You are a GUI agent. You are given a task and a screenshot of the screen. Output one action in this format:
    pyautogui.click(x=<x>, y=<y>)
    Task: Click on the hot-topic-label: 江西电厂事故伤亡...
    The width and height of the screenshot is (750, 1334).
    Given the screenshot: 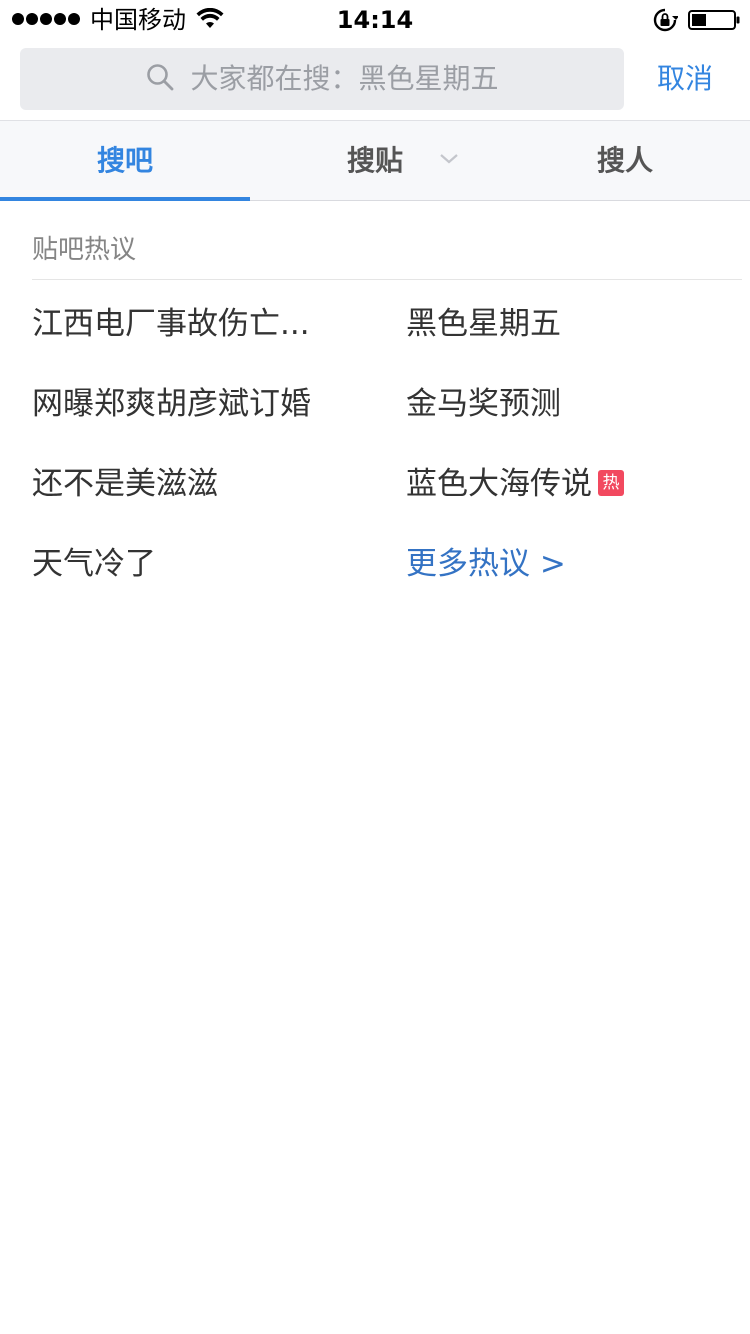 What is the action you would take?
    pyautogui.click(x=171, y=324)
    